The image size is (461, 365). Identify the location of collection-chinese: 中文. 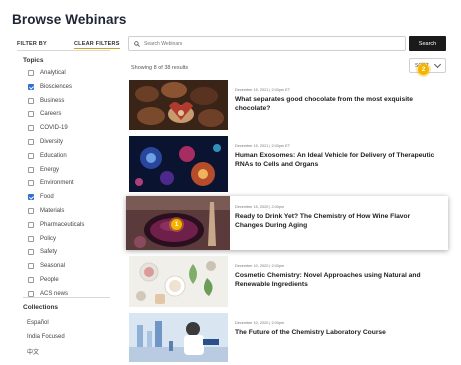
(33, 351).